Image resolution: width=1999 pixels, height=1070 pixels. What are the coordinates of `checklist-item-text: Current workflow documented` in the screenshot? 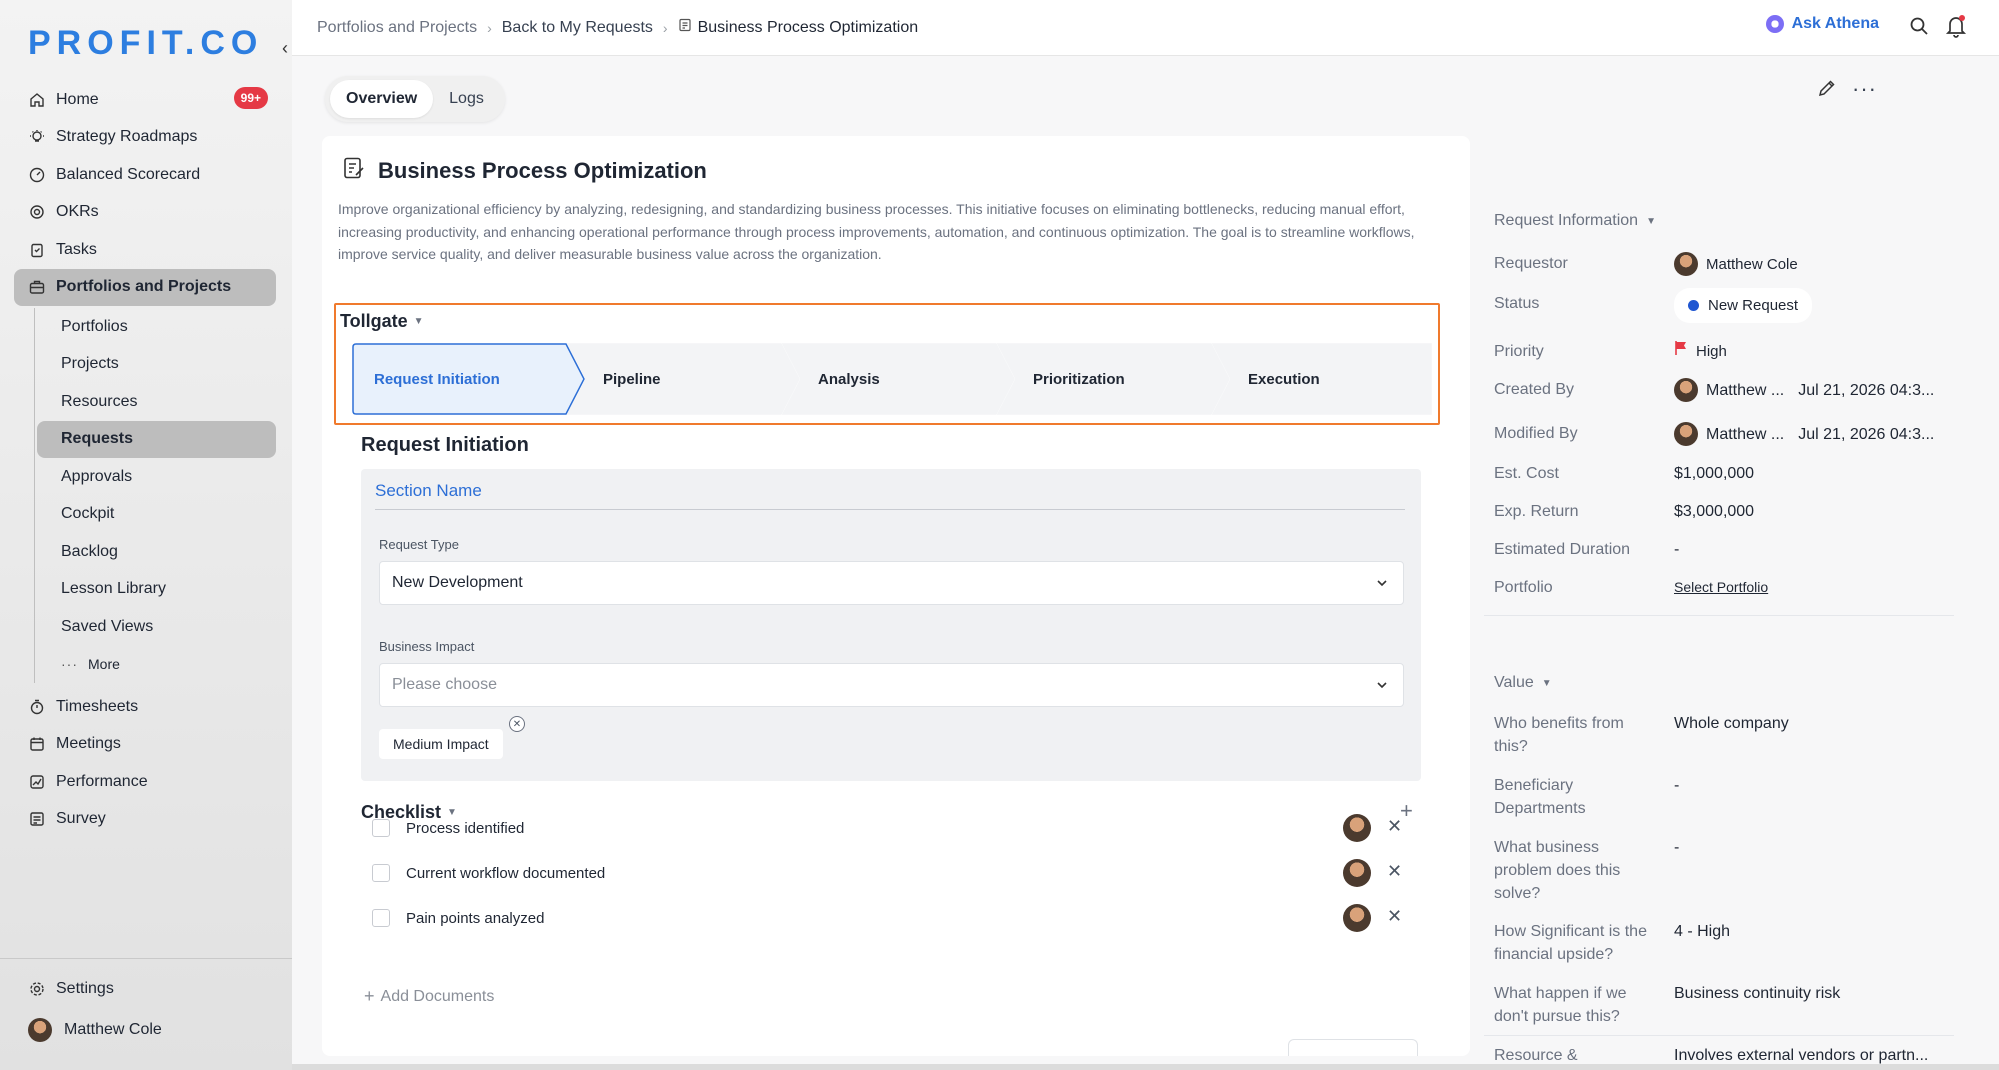 It's located at (506, 873).